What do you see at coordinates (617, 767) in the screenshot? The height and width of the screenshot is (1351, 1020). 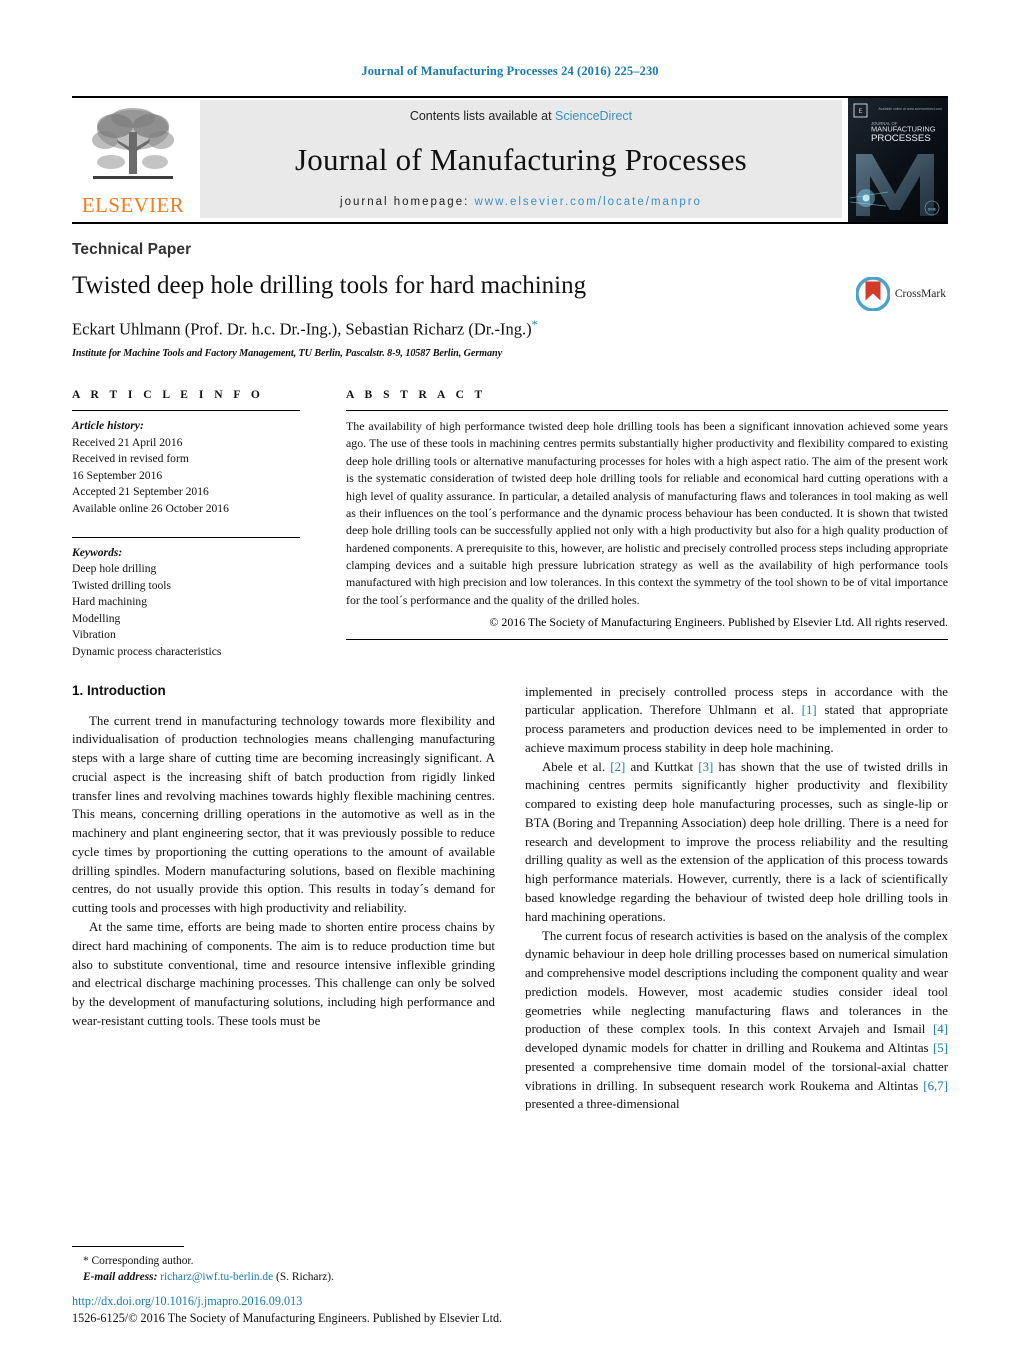 I see `citation-link: [2]` at bounding box center [617, 767].